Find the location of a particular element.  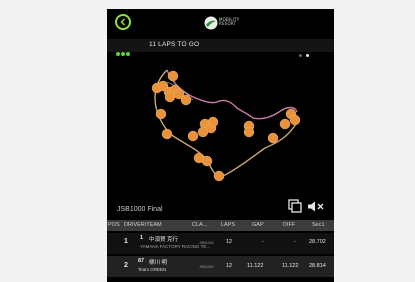

view-toggle-icon is located at coordinates (295, 206).